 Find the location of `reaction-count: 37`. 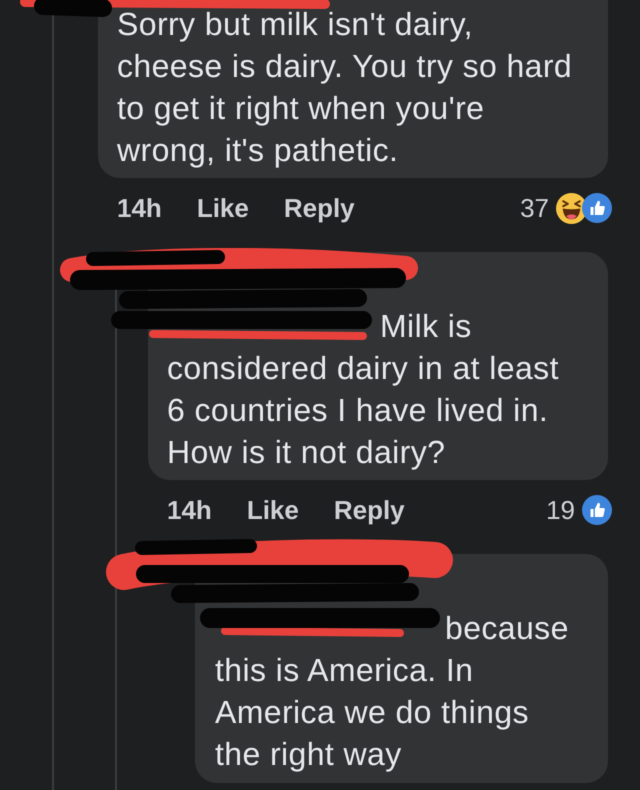

reaction-count: 37 is located at coordinates (534, 208).